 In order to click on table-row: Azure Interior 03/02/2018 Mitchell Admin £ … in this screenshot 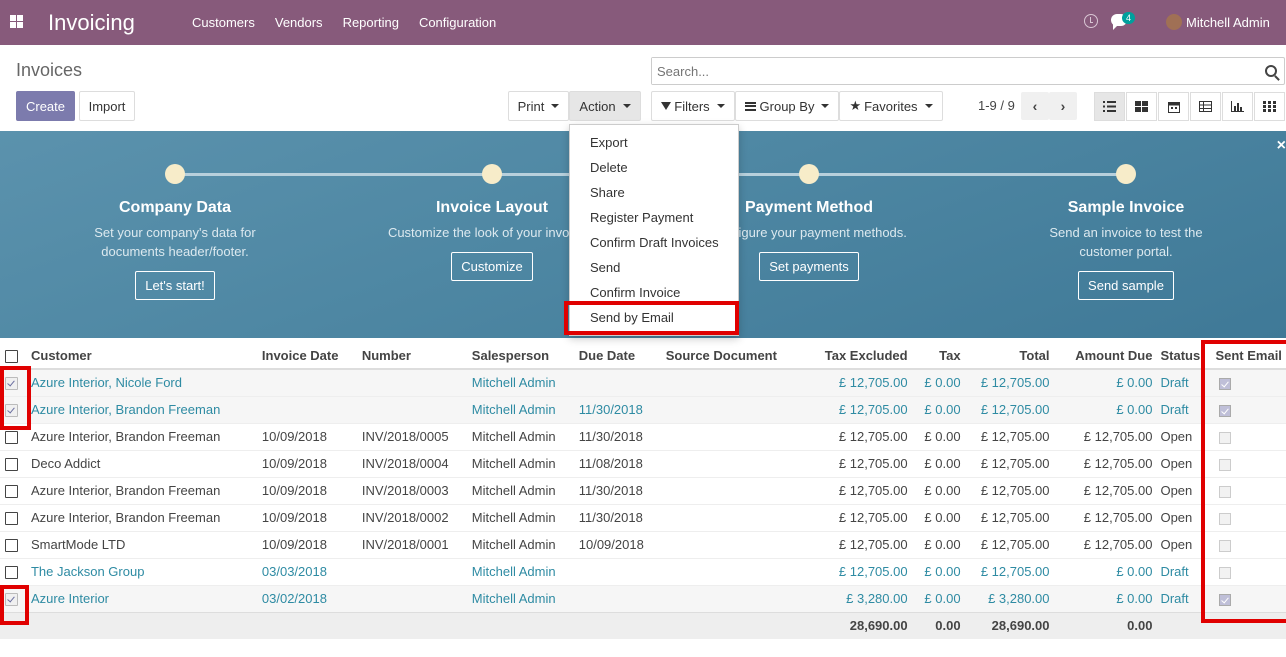, I will do `click(643, 598)`.